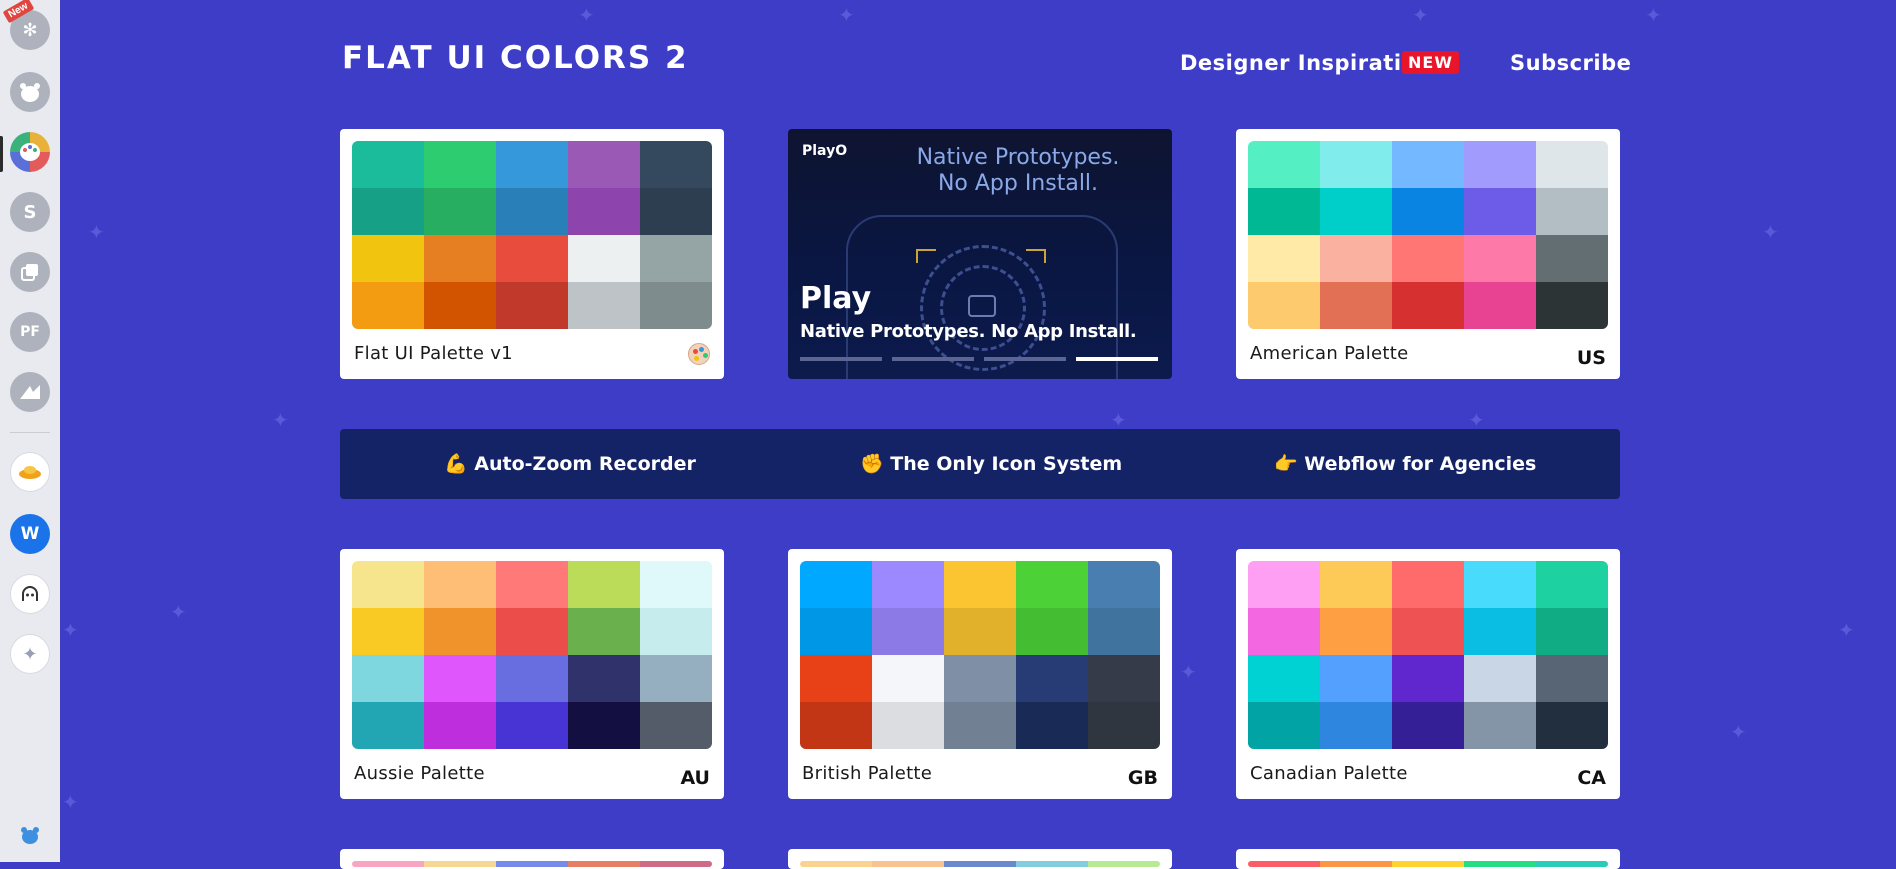  I want to click on palette-card: American Palette US, so click(1428, 254).